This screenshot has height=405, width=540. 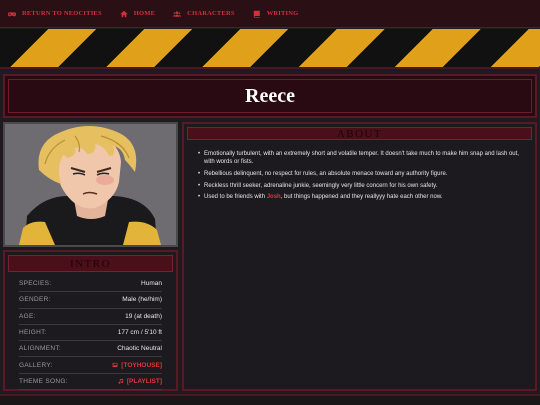 I want to click on gamepad-icon, so click(x=12, y=14).